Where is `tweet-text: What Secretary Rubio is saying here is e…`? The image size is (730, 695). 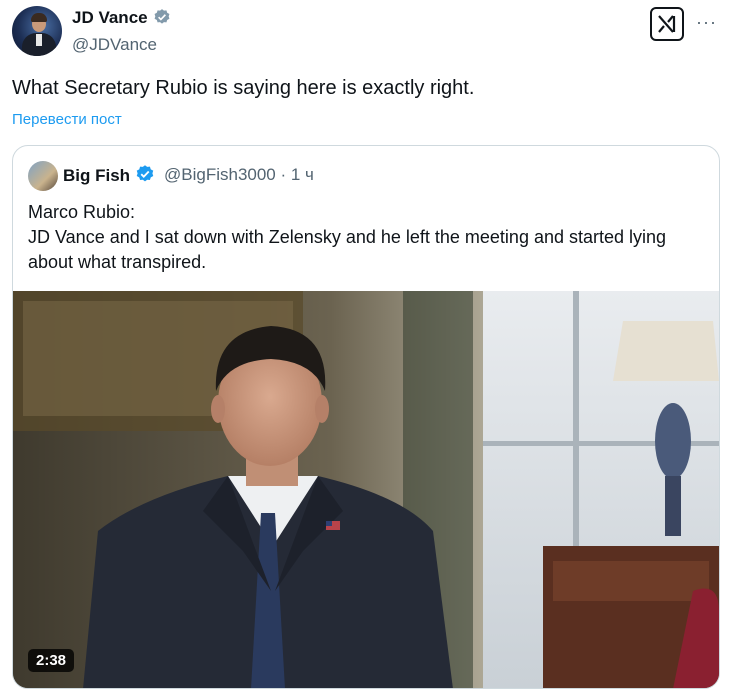
tweet-text: What Secretary Rubio is saying here is e… is located at coordinates (243, 88).